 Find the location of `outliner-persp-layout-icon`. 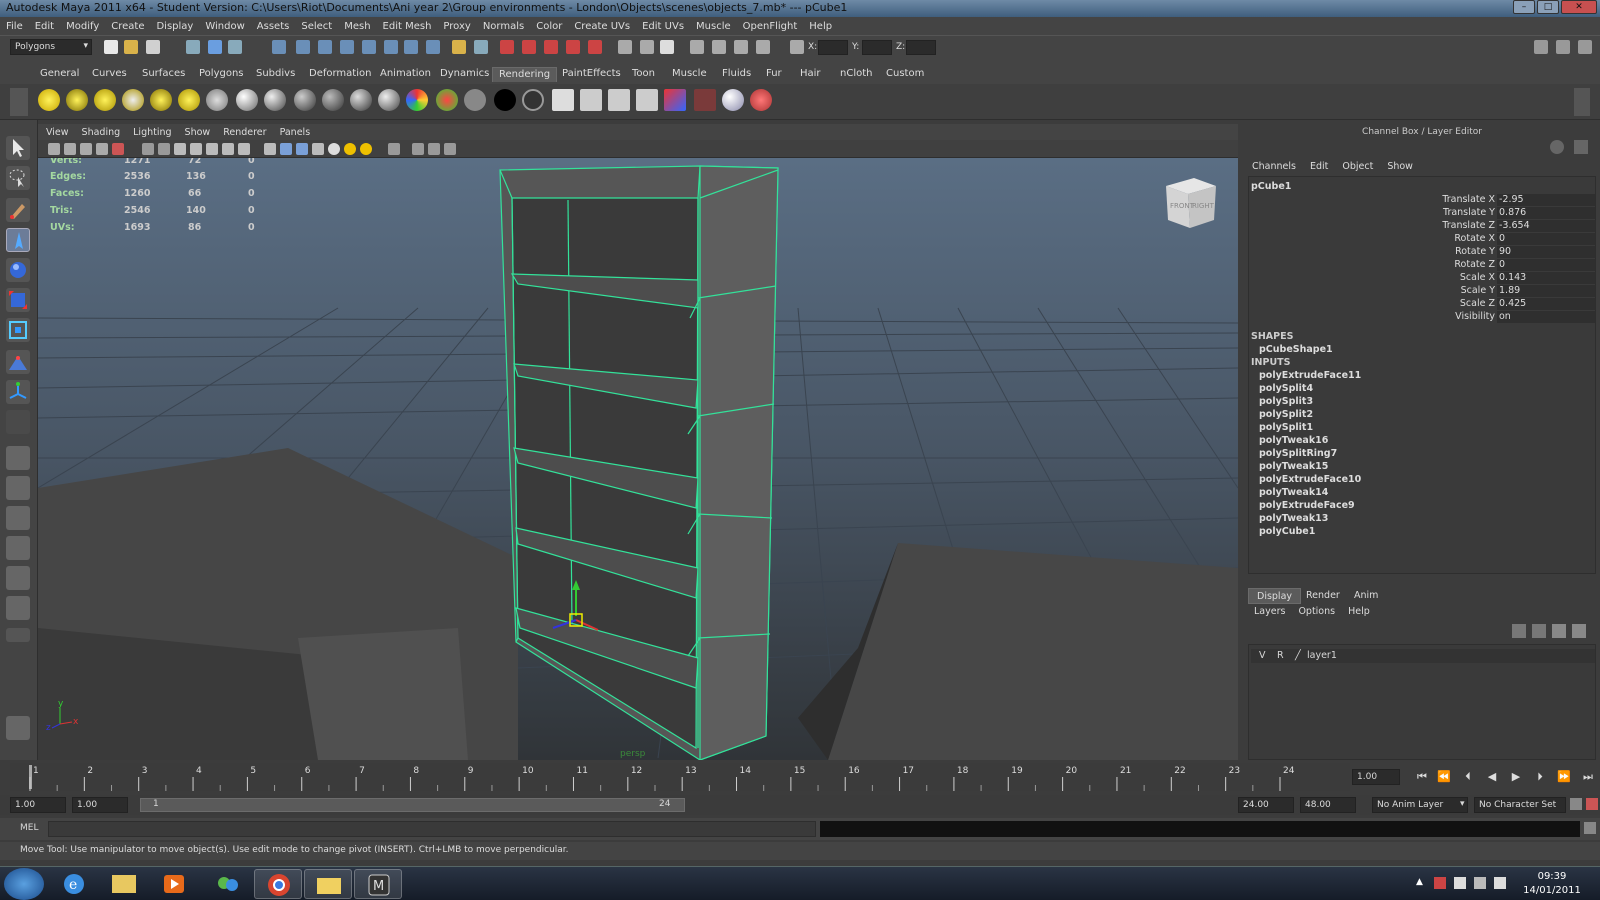

outliner-persp-layout-icon is located at coordinates (18, 518).